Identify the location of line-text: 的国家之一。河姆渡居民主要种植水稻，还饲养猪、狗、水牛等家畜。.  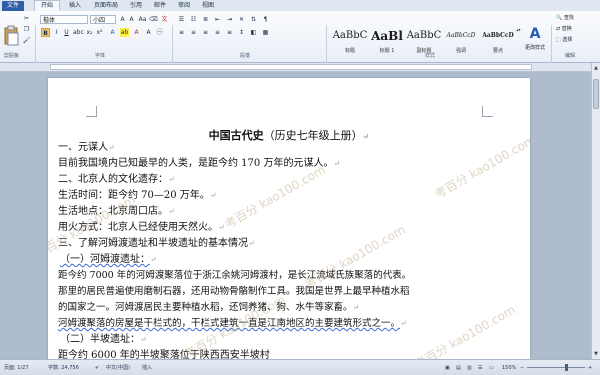
(205, 307).